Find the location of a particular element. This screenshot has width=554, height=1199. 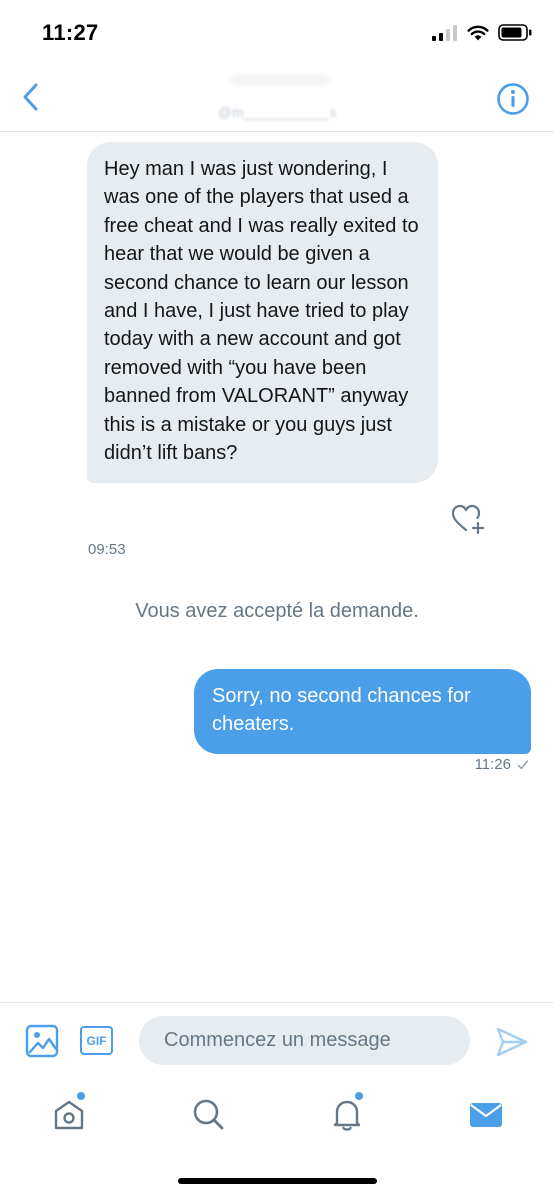

send-icon is located at coordinates (512, 1042).